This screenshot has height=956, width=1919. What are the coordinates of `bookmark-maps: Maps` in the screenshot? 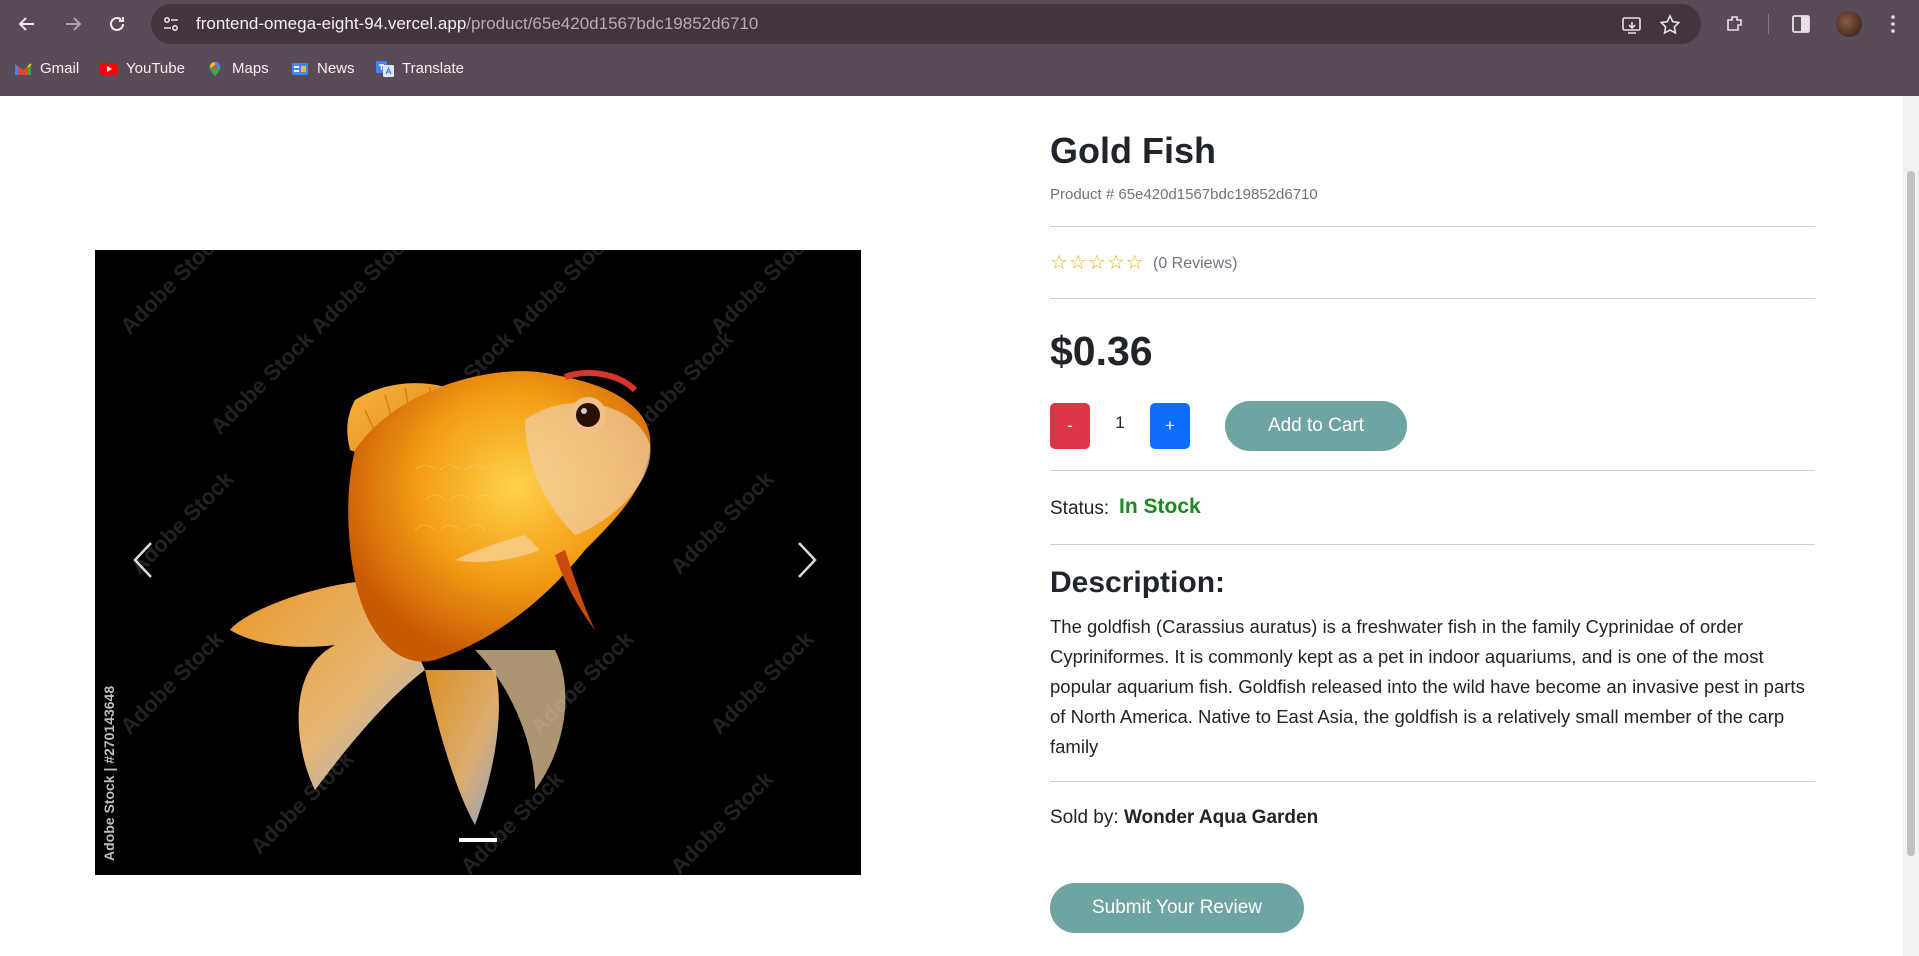 It's located at (237, 68).